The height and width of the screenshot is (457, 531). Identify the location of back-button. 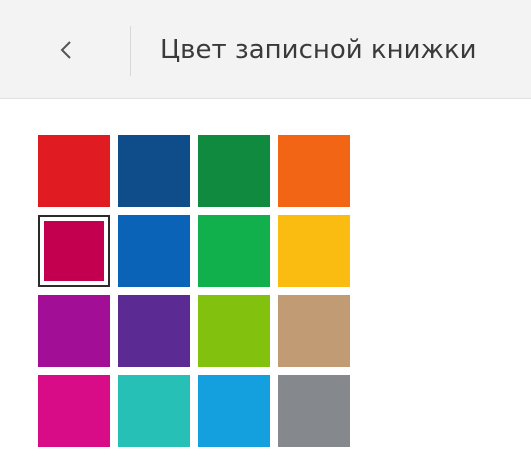
(66, 50).